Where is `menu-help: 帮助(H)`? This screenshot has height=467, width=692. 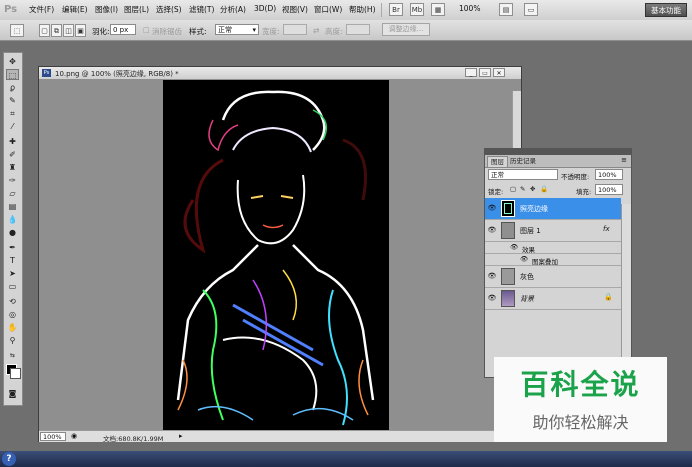 menu-help: 帮助(H) is located at coordinates (362, 9).